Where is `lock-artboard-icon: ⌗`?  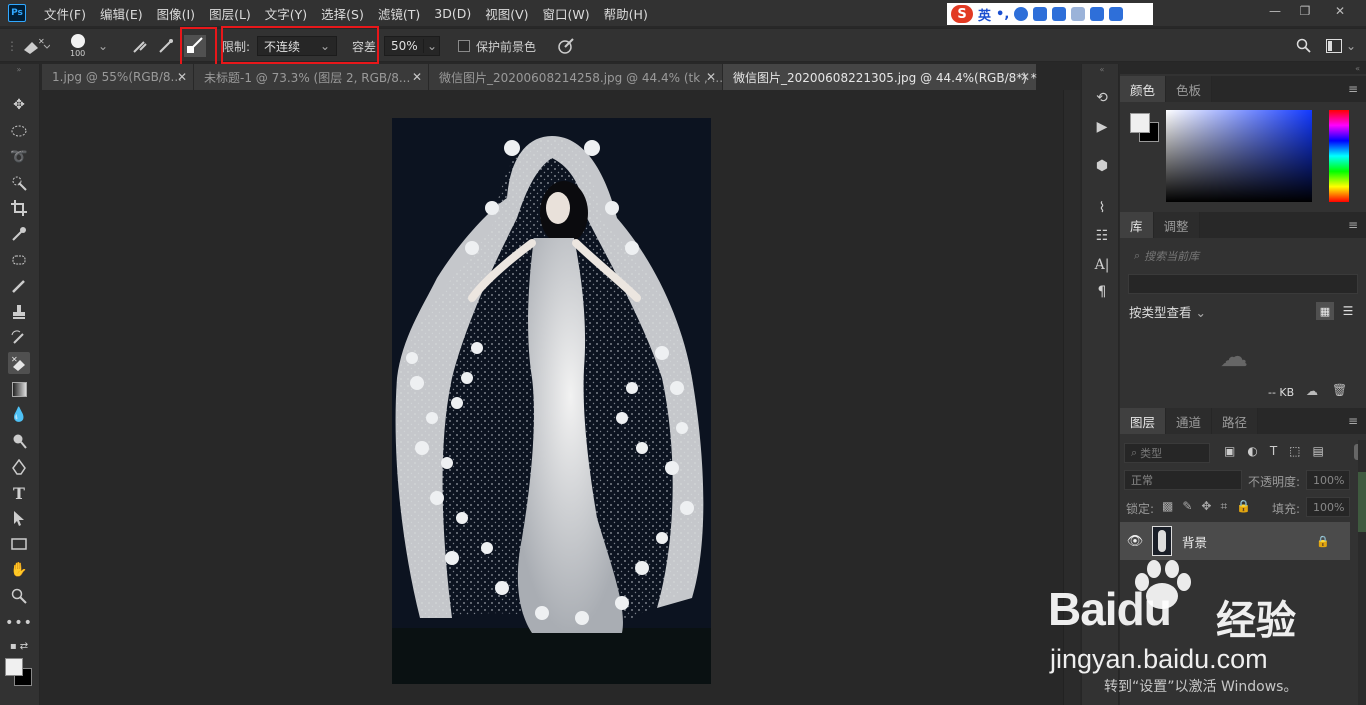 lock-artboard-icon: ⌗ is located at coordinates (1223, 506).